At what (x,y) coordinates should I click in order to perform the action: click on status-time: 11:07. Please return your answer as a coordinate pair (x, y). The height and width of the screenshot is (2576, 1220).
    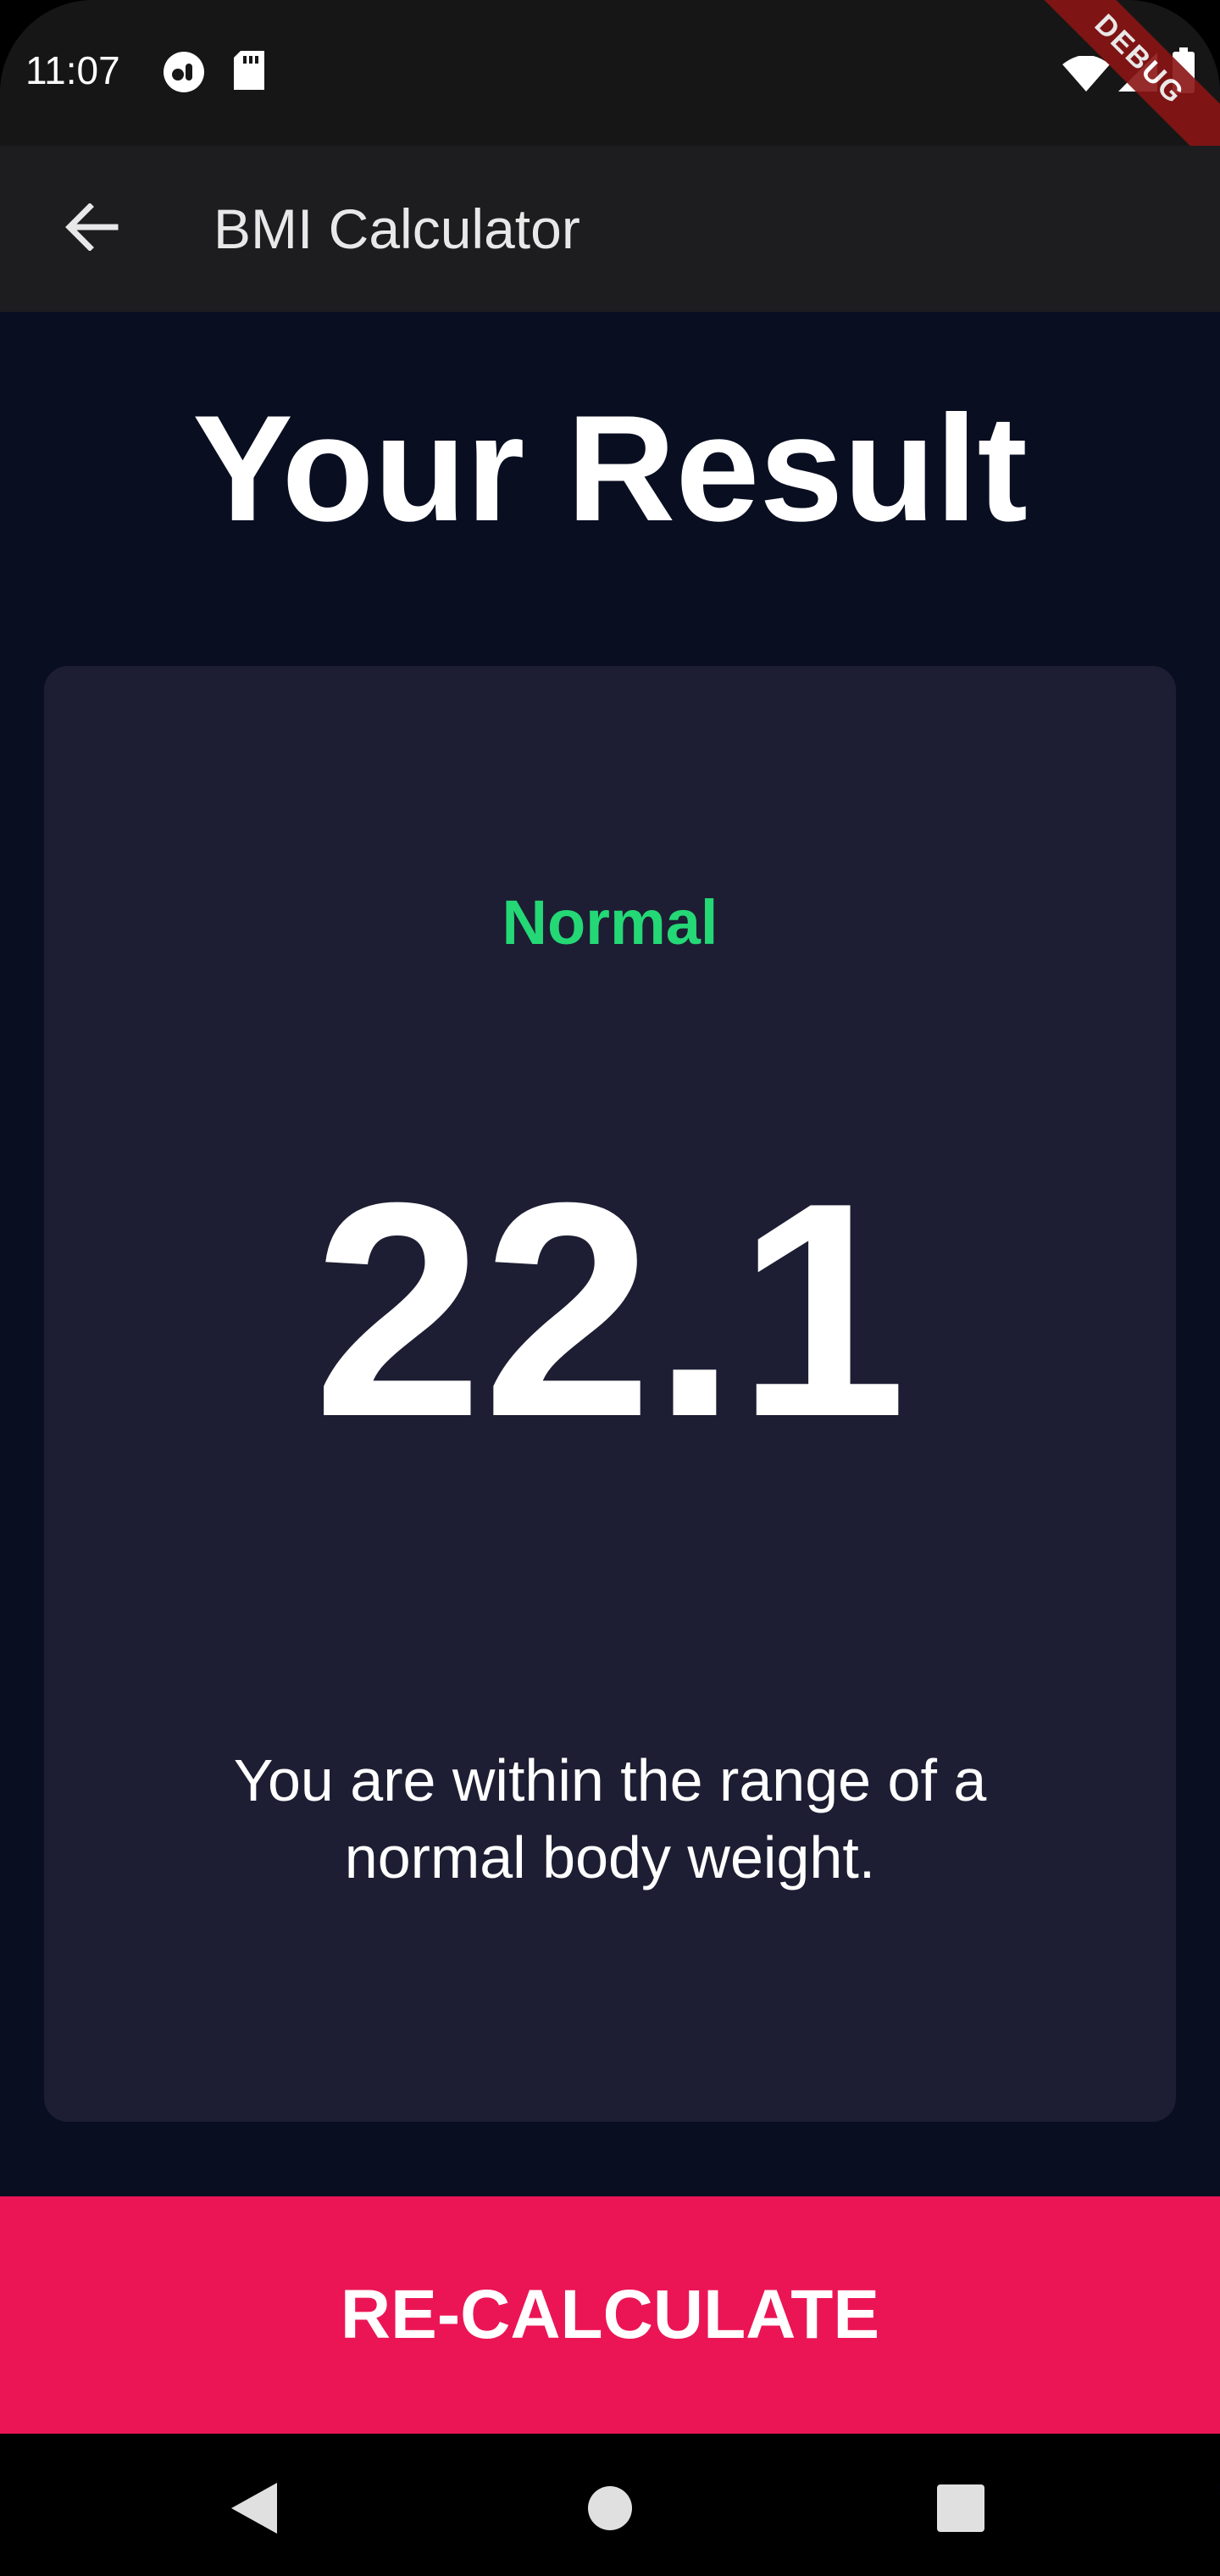
    Looking at the image, I should click on (72, 70).